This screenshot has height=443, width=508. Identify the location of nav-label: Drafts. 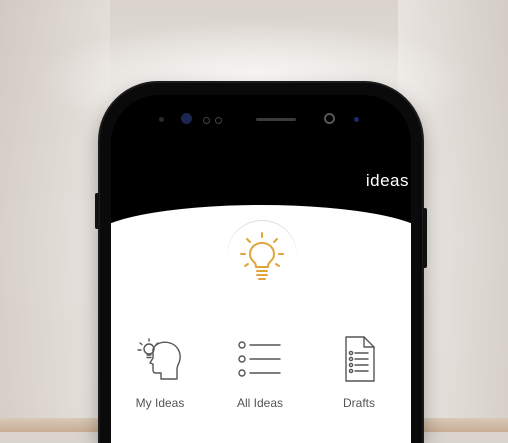
(358, 403).